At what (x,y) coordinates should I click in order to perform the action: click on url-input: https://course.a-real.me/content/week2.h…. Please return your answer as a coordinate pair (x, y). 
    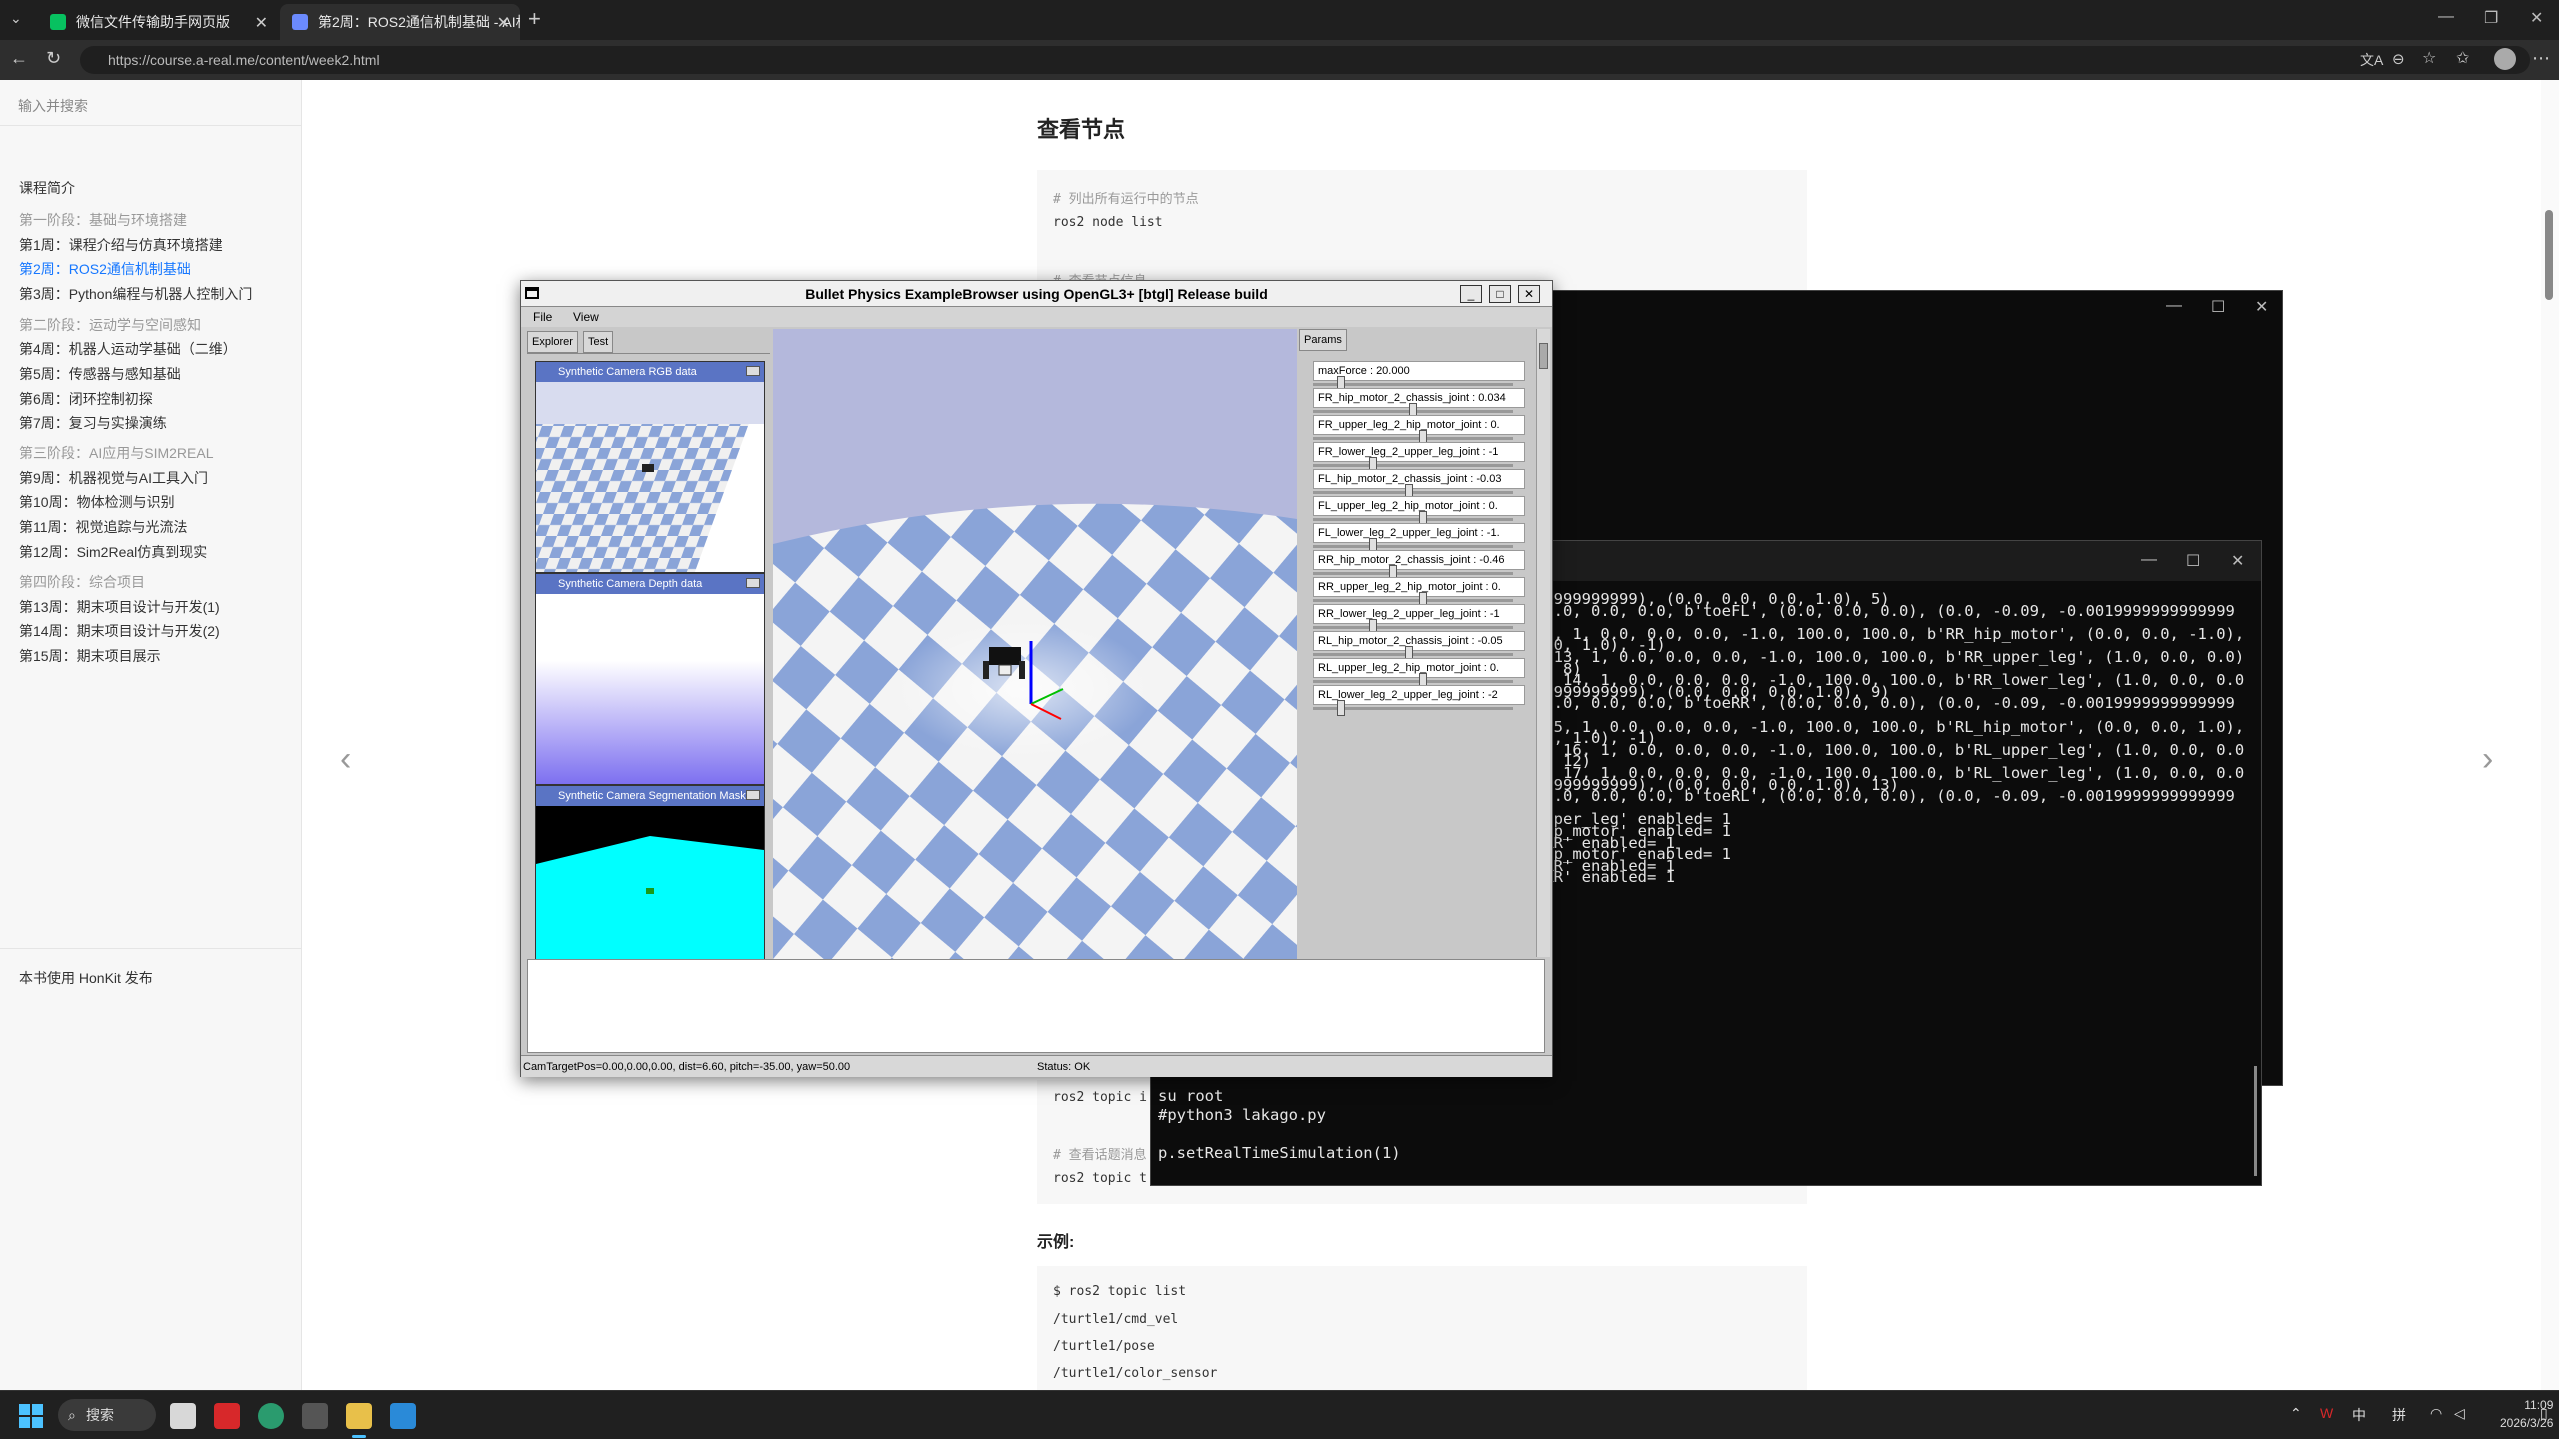
    Looking at the image, I should click on (1305, 60).